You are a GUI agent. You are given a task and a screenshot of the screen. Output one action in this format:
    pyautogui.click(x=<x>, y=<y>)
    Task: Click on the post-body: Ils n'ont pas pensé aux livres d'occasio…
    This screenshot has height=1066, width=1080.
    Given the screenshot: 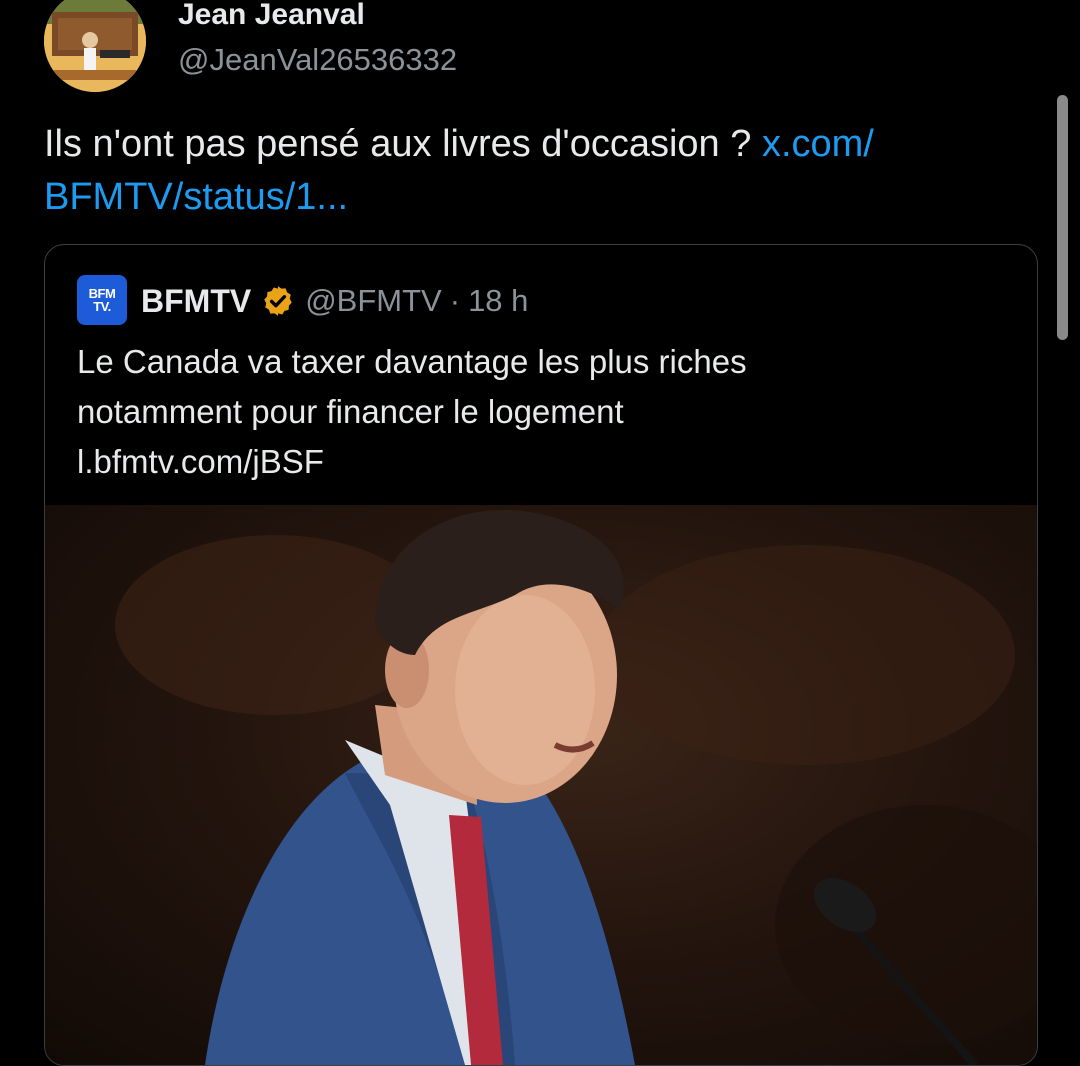 What is the action you would take?
    pyautogui.click(x=398, y=144)
    